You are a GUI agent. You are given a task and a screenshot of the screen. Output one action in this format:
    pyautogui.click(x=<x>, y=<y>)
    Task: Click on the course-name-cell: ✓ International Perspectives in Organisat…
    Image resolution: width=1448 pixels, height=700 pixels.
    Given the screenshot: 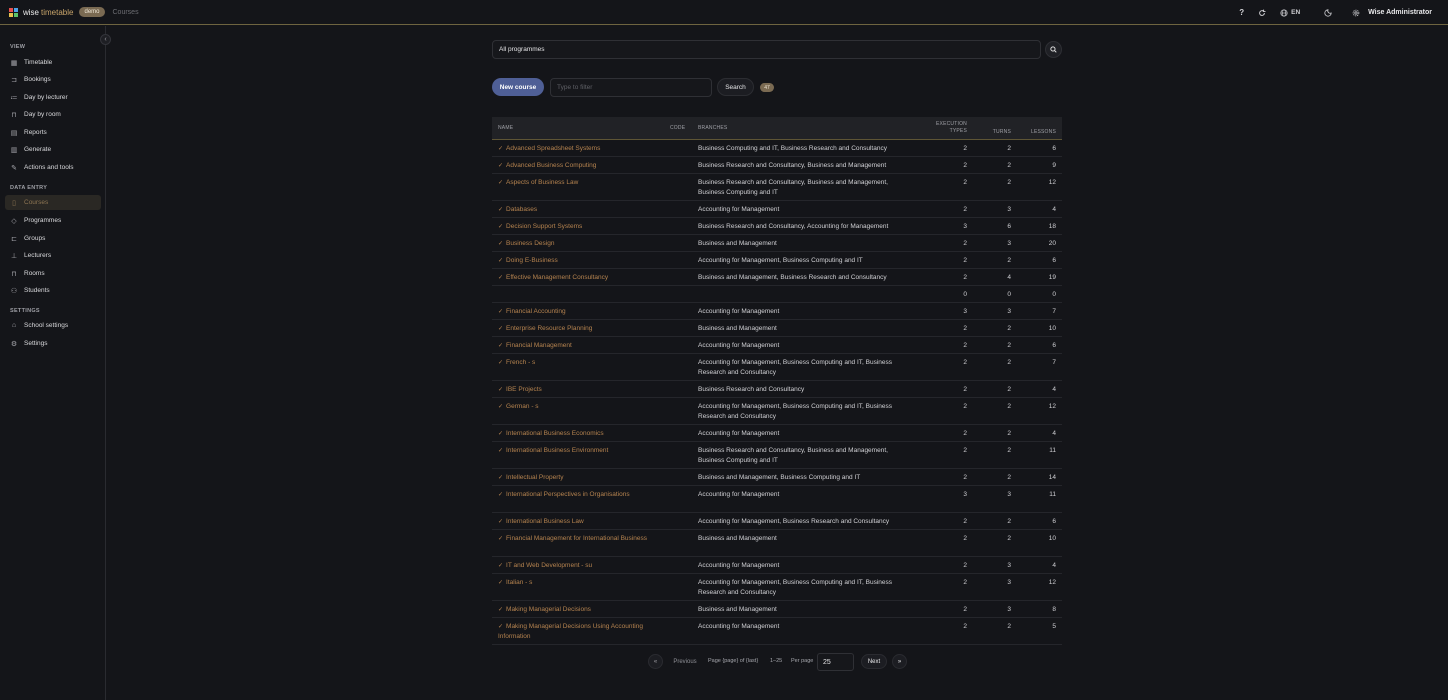 What is the action you would take?
    pyautogui.click(x=583, y=495)
    